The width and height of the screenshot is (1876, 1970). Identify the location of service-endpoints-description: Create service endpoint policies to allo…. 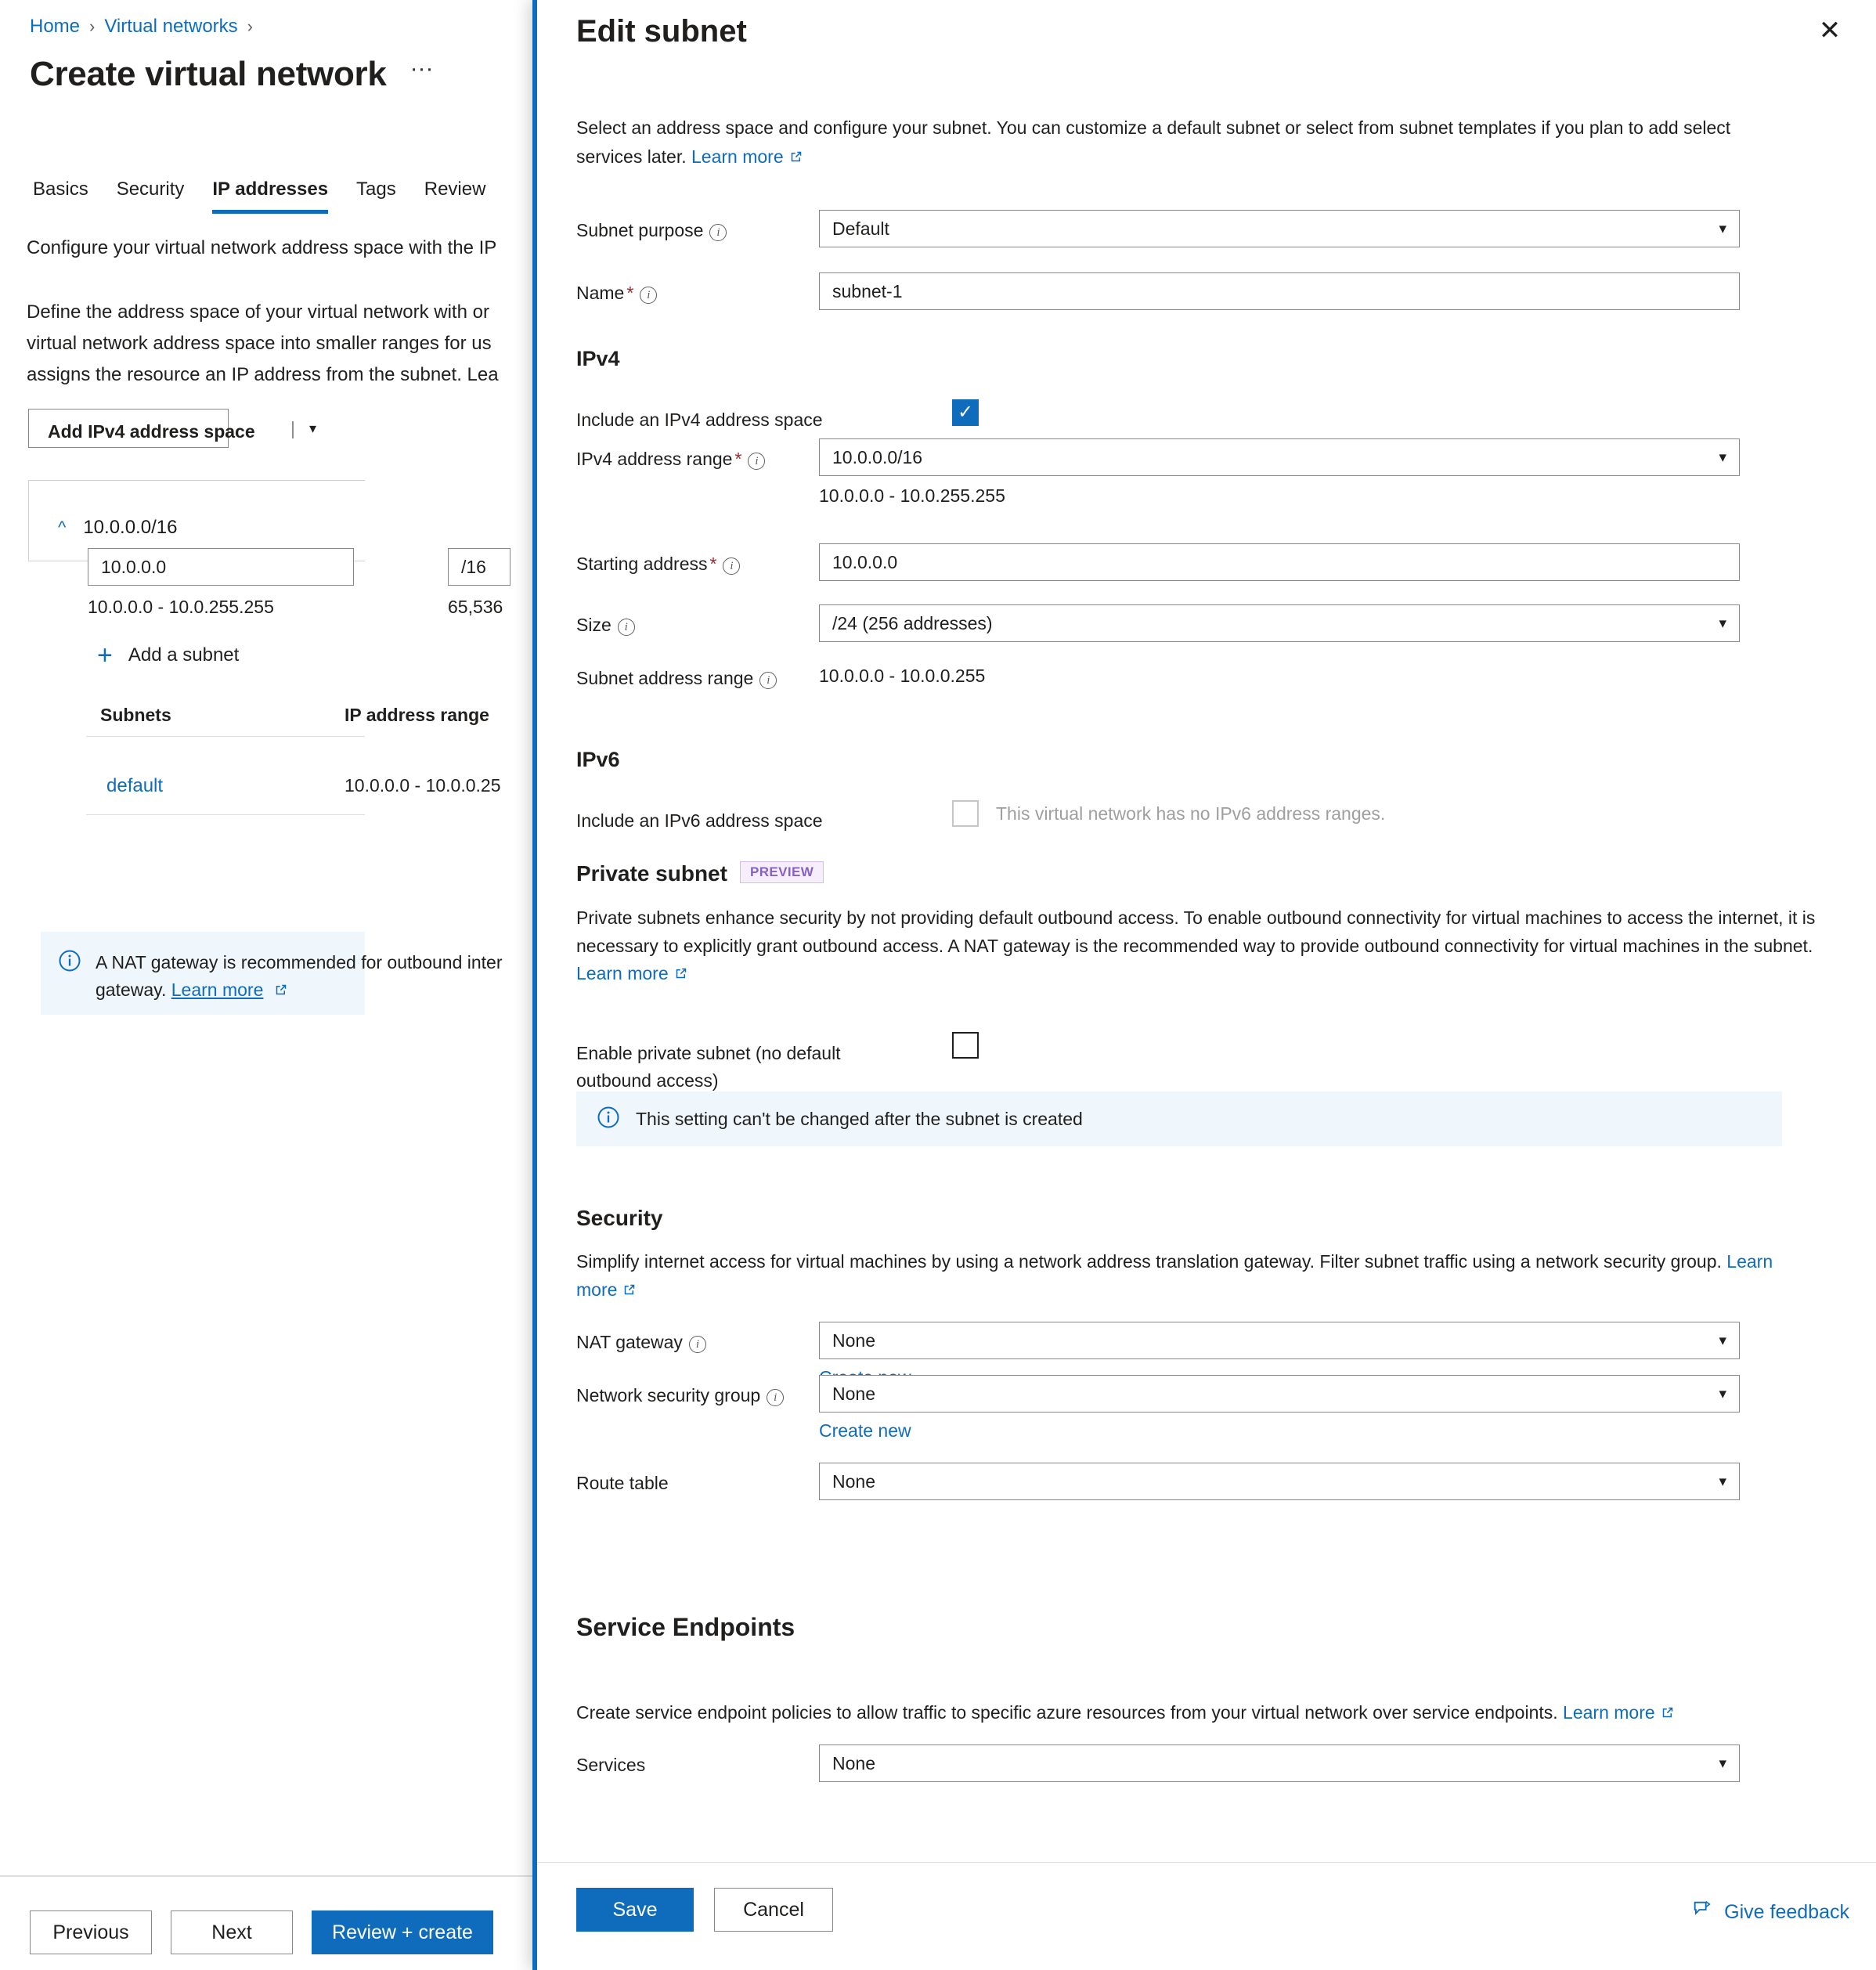
(1210, 1713).